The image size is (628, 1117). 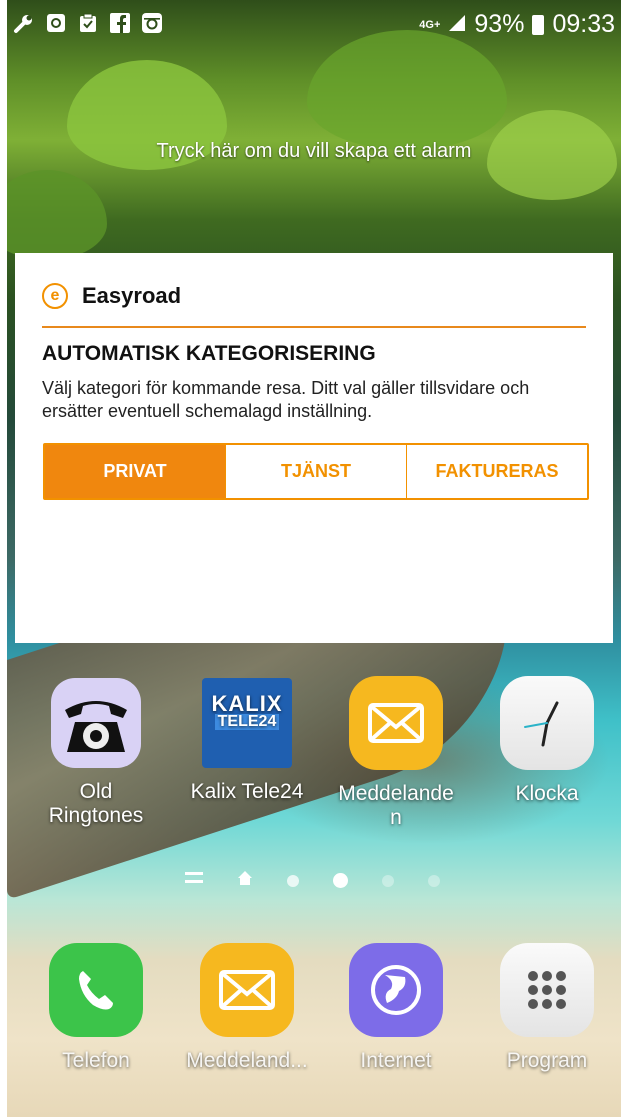 I want to click on telephone-icon, so click(x=96, y=723).